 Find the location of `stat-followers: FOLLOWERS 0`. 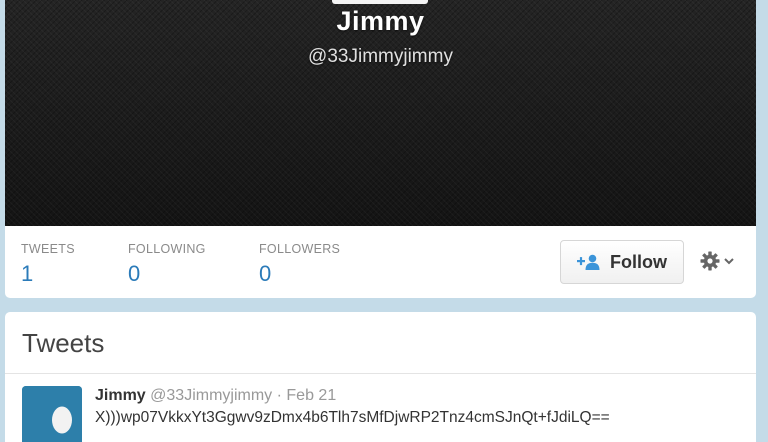

stat-followers: FOLLOWERS 0 is located at coordinates (299, 264).